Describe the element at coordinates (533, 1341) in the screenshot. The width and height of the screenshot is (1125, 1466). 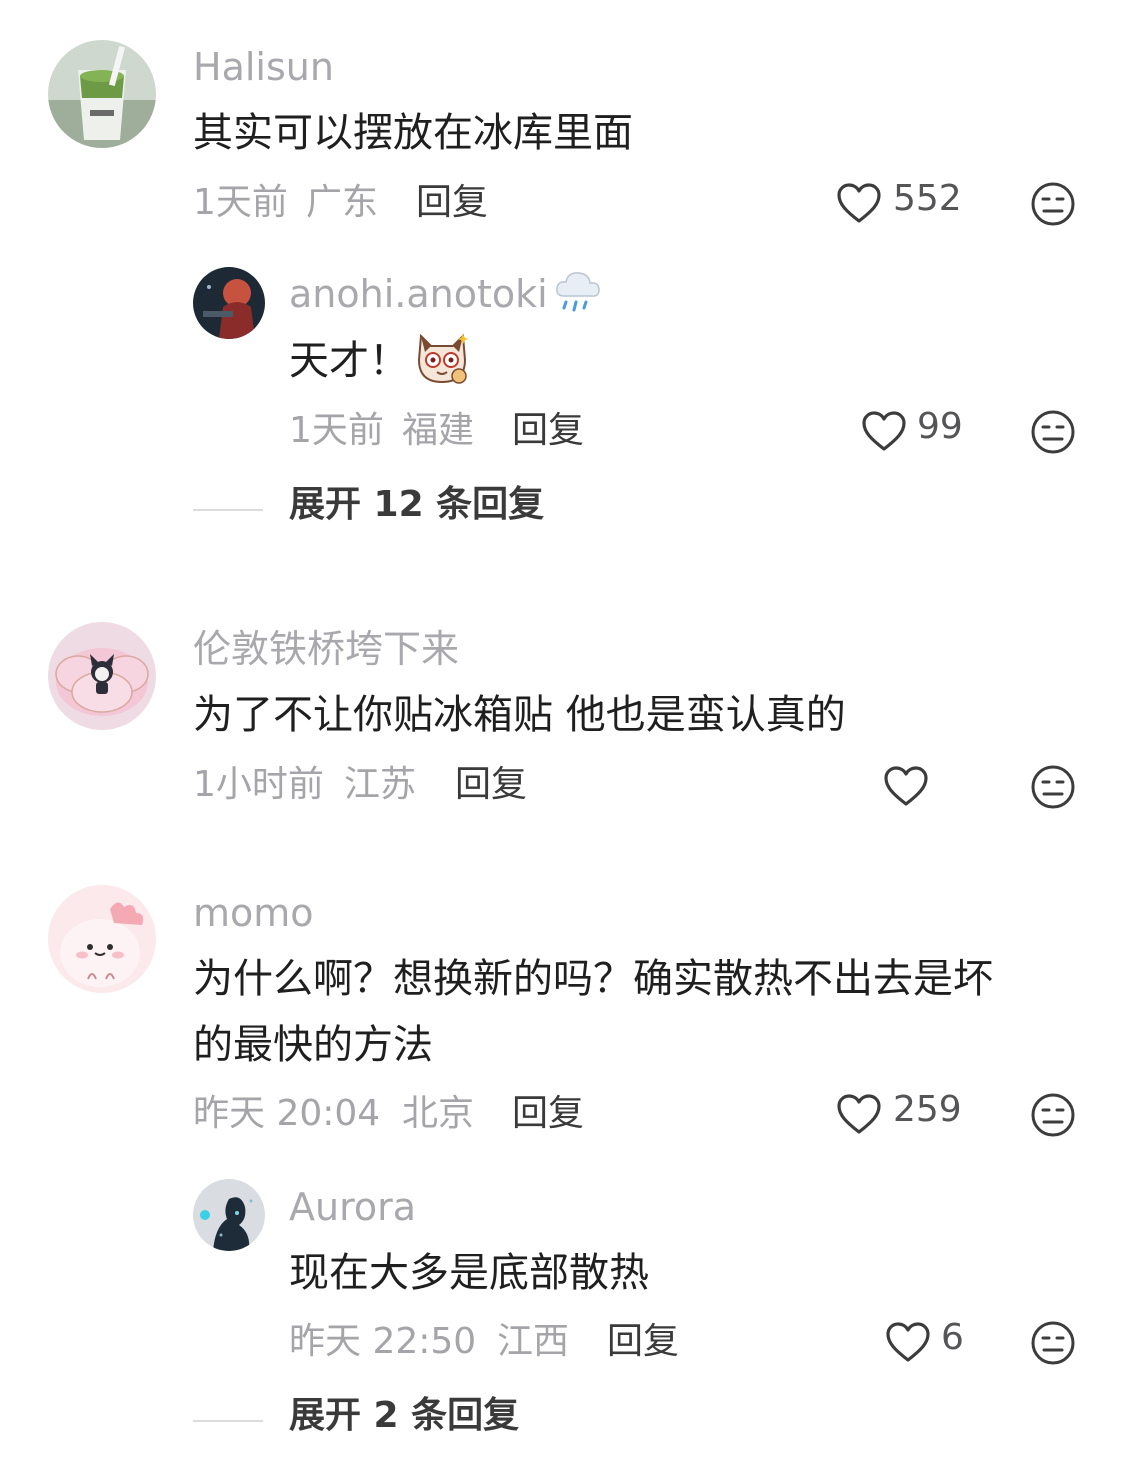
I see `reply-location: 江西` at that location.